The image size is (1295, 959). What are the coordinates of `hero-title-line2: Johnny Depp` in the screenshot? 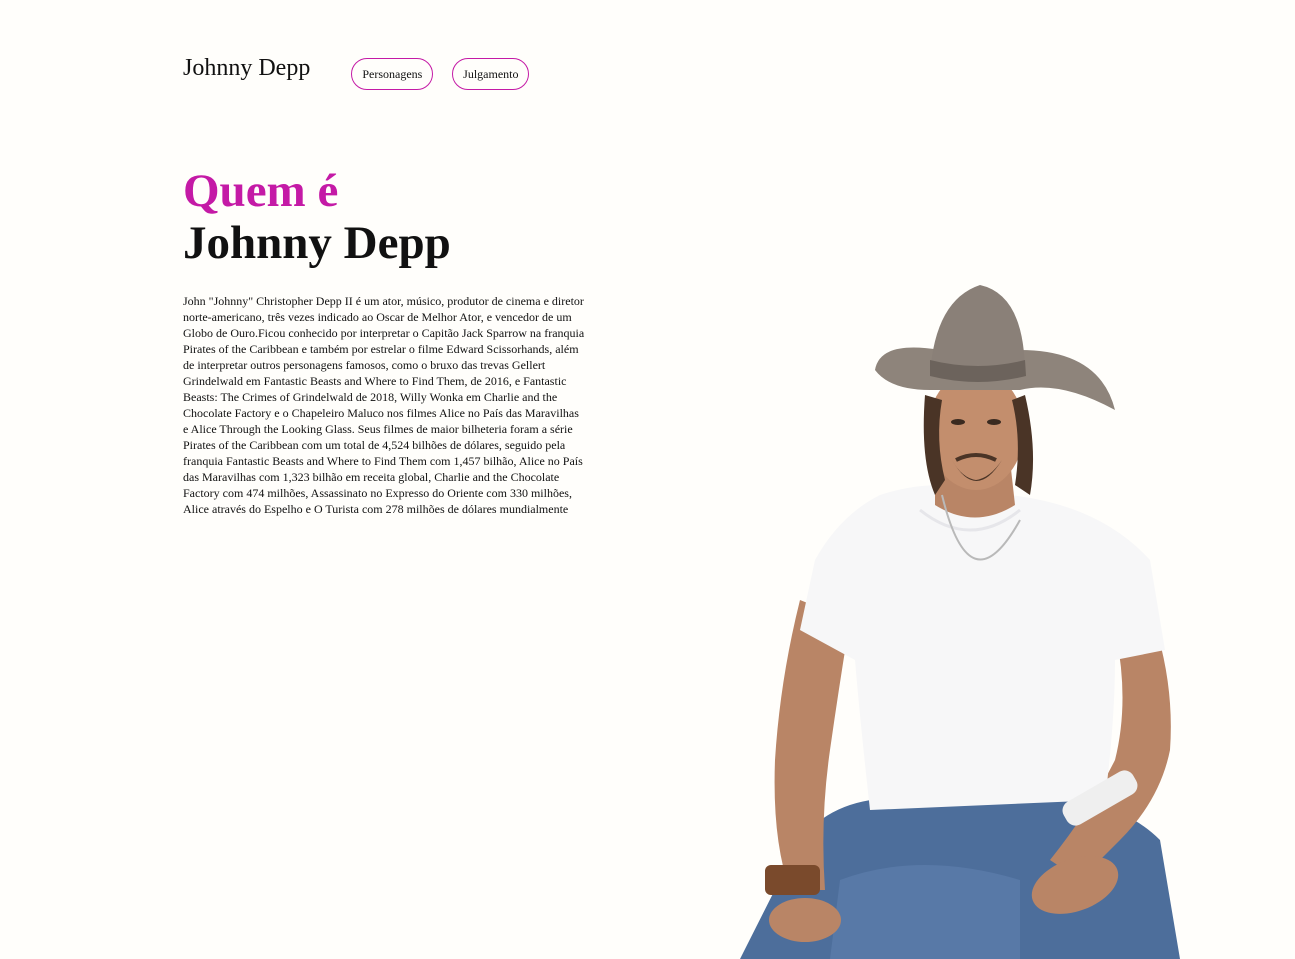 It's located at (317, 243).